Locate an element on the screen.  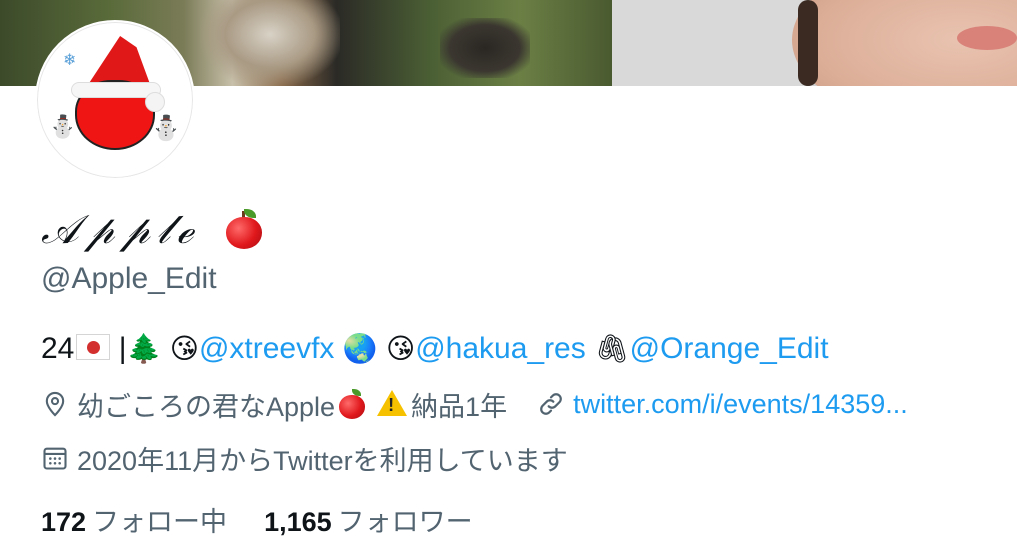
username-handle: @Apple_Edit is located at coordinates (129, 278).